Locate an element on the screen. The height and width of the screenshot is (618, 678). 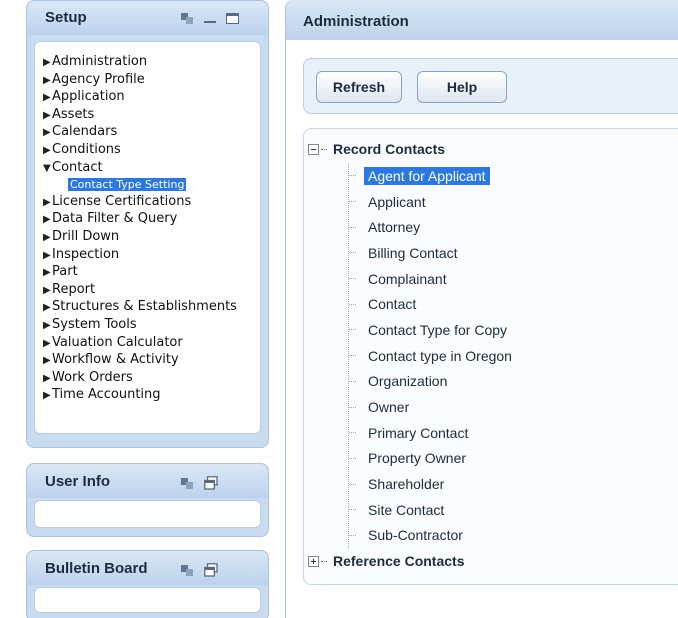
tree-item-contact-type: Contact type in Oregon is located at coordinates (432, 356).